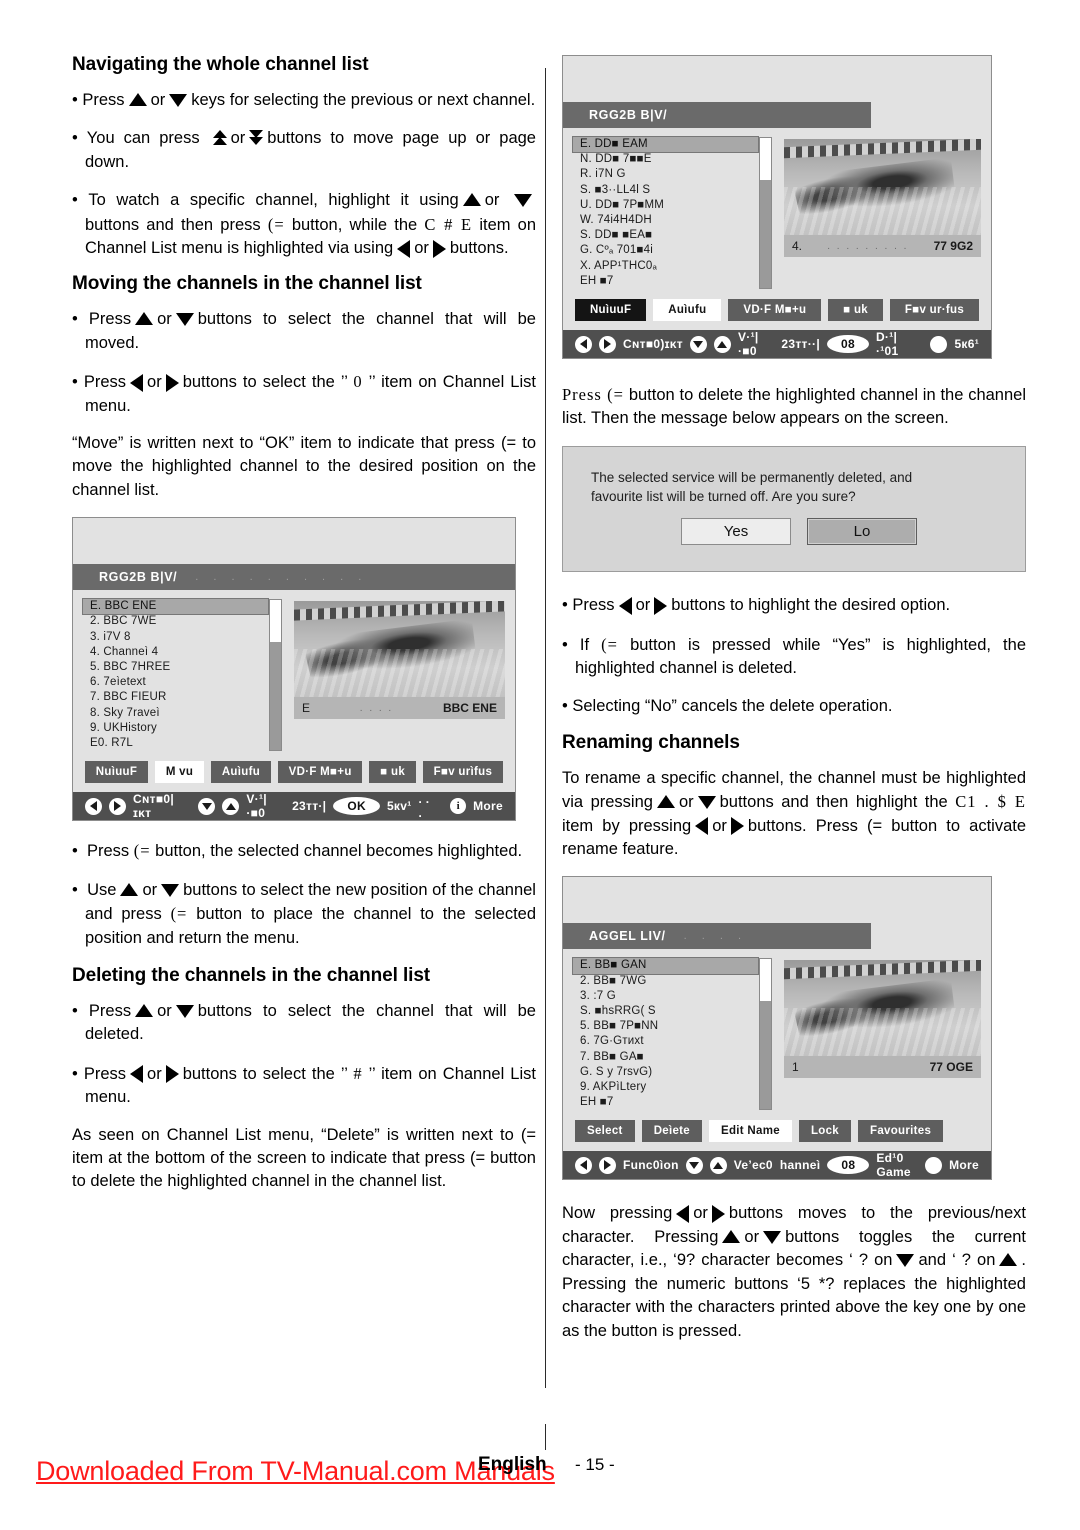 Image resolution: width=1080 pixels, height=1530 pixels. What do you see at coordinates (479, 248) in the screenshot?
I see `bullet-text-p5: buttons.` at bounding box center [479, 248].